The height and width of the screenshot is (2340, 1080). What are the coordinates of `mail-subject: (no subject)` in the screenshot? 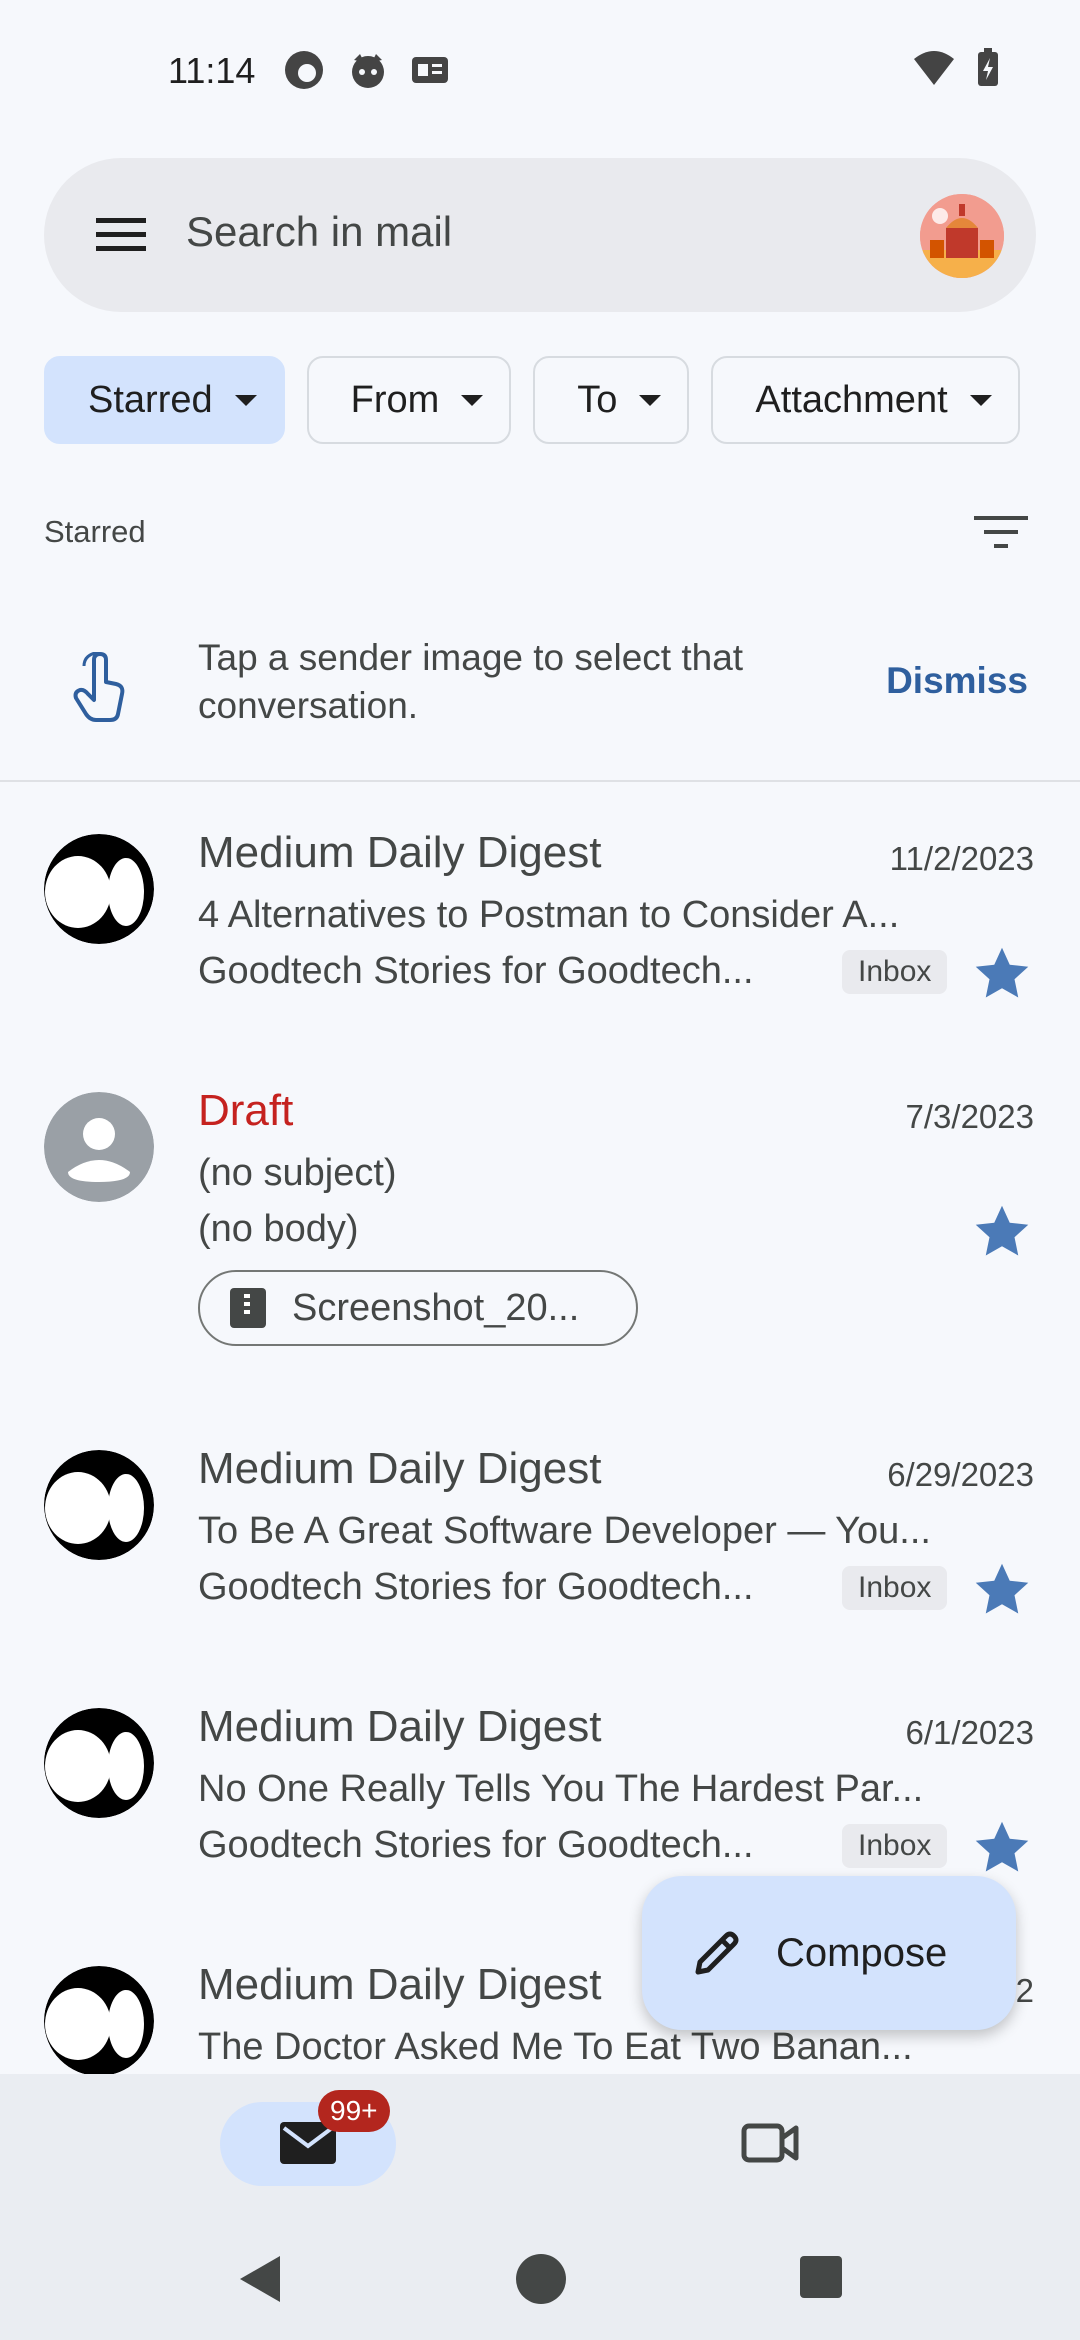 It's located at (297, 1173).